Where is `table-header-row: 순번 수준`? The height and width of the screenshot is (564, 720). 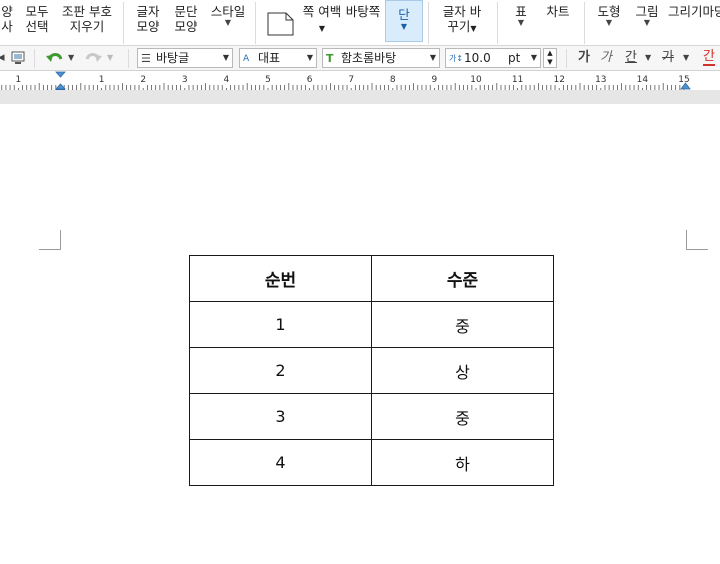 table-header-row: 순번 수준 is located at coordinates (371, 278).